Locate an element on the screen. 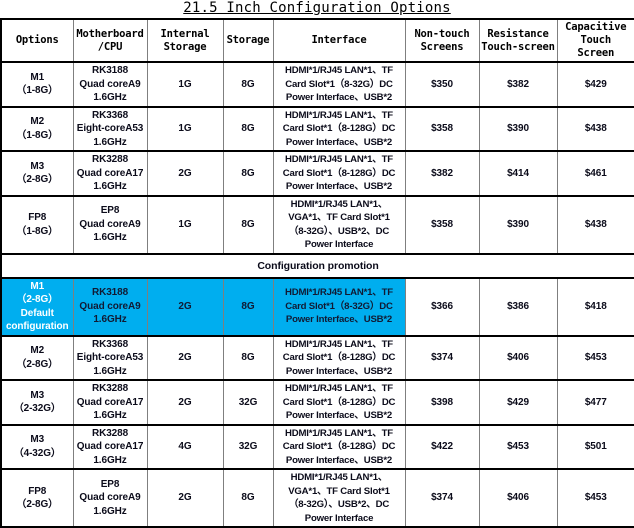 The width and height of the screenshot is (634, 528). cell-price-resistance-touch: $414 is located at coordinates (518, 173).